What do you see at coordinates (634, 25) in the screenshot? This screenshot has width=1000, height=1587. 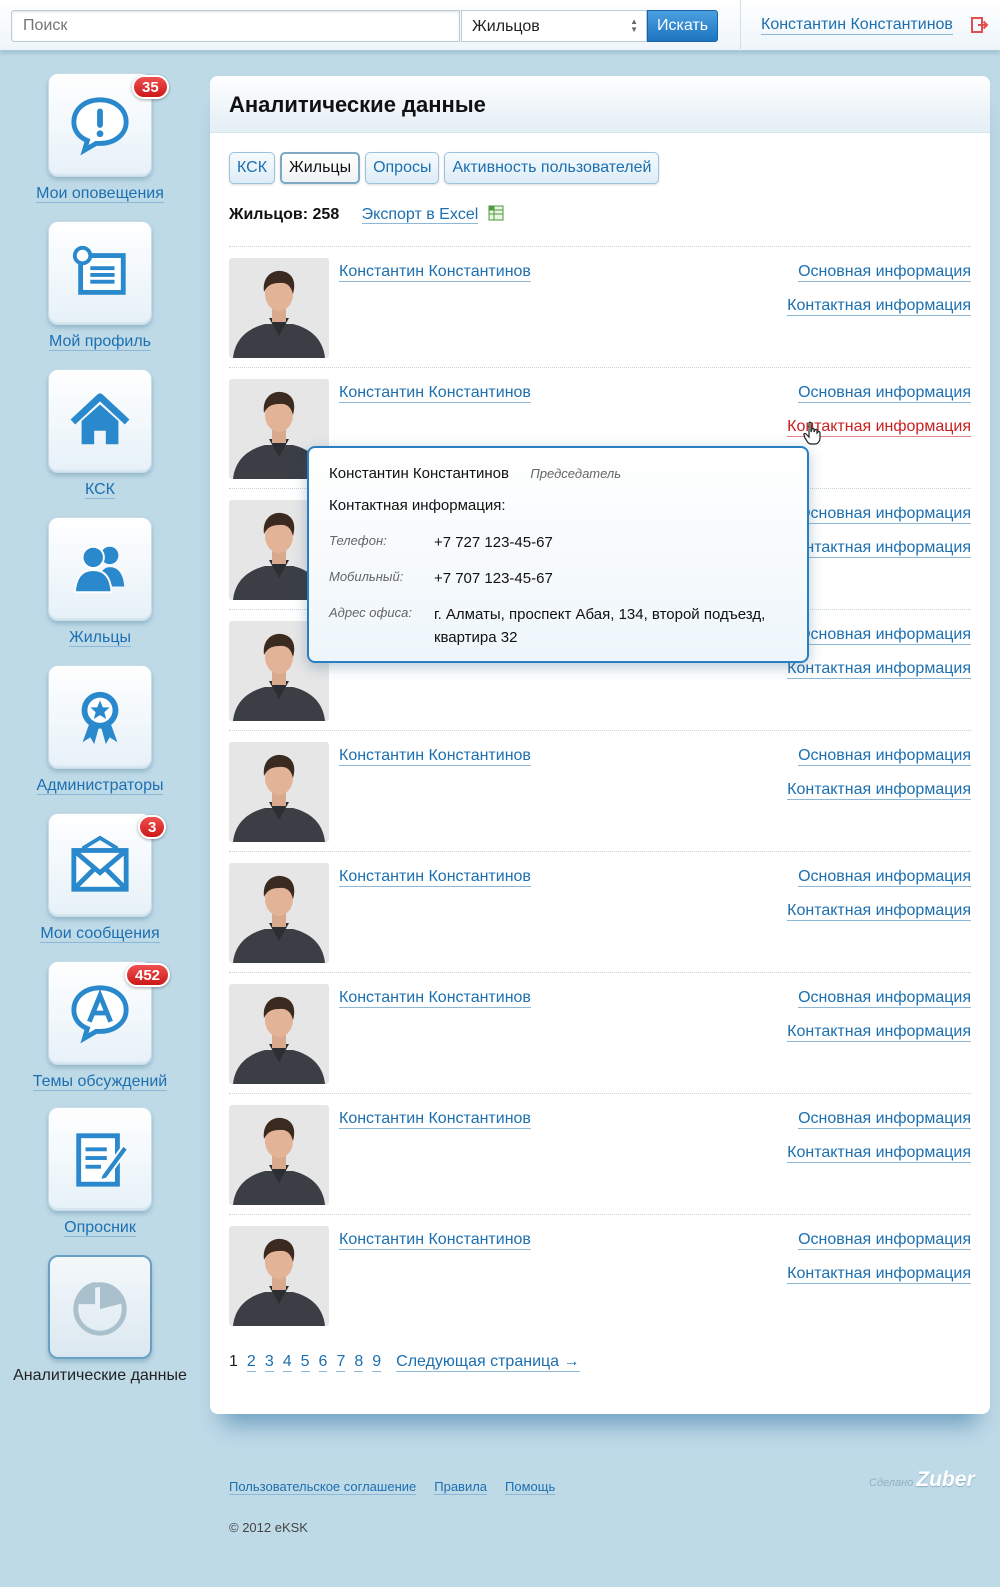 I see `select-arrows-icon: ▲ ▼` at bounding box center [634, 25].